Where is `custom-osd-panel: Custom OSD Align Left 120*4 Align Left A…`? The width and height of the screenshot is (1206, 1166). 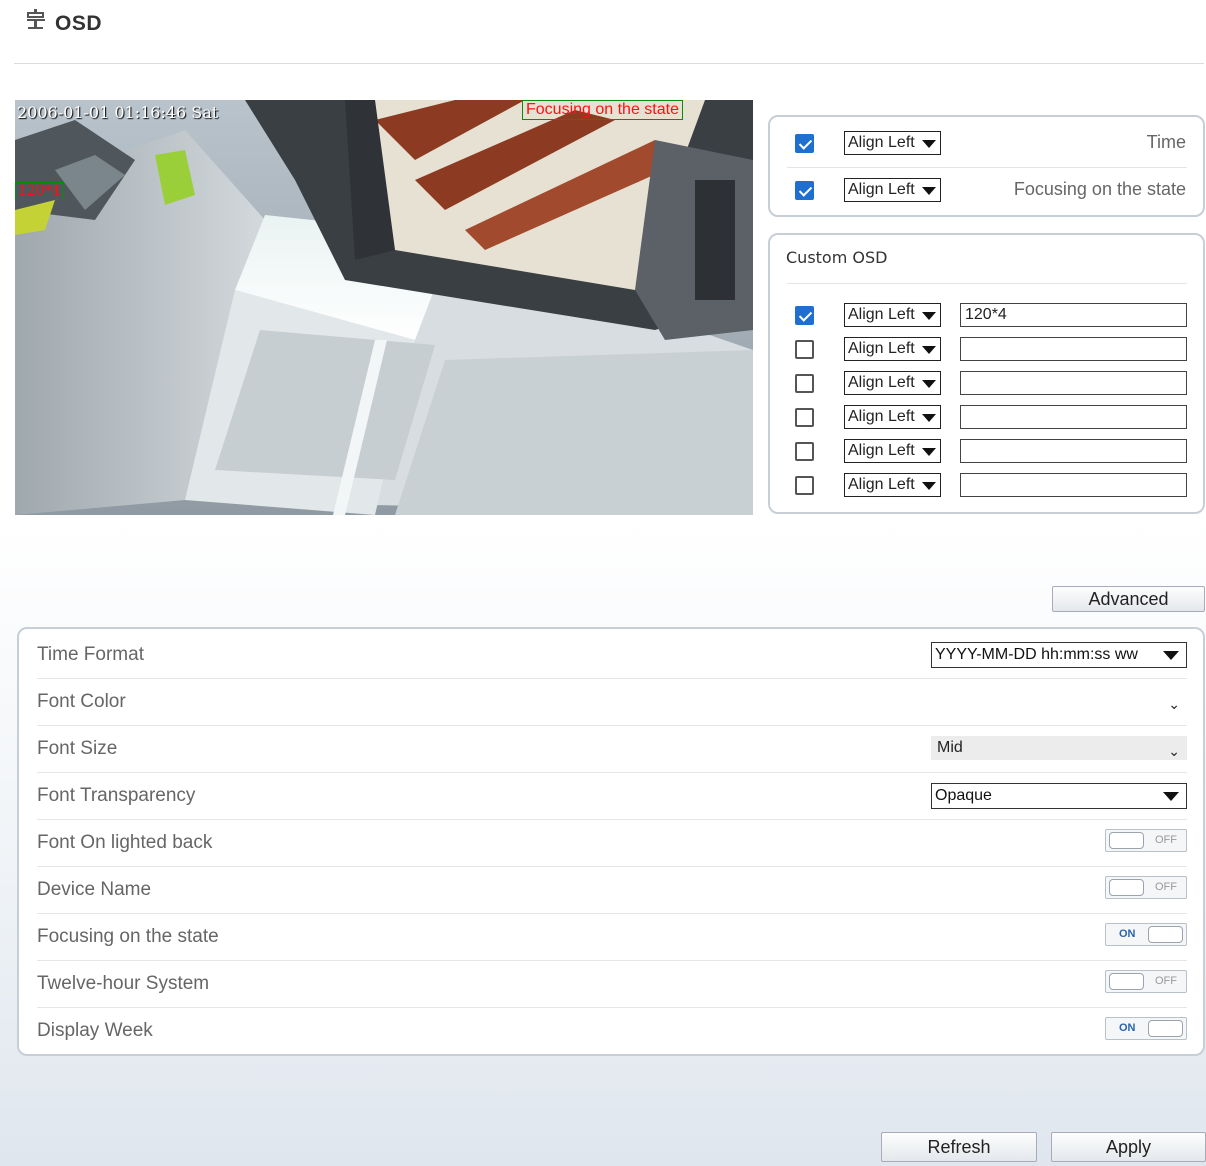 custom-osd-panel: Custom OSD Align Left 120*4 Align Left A… is located at coordinates (986, 373).